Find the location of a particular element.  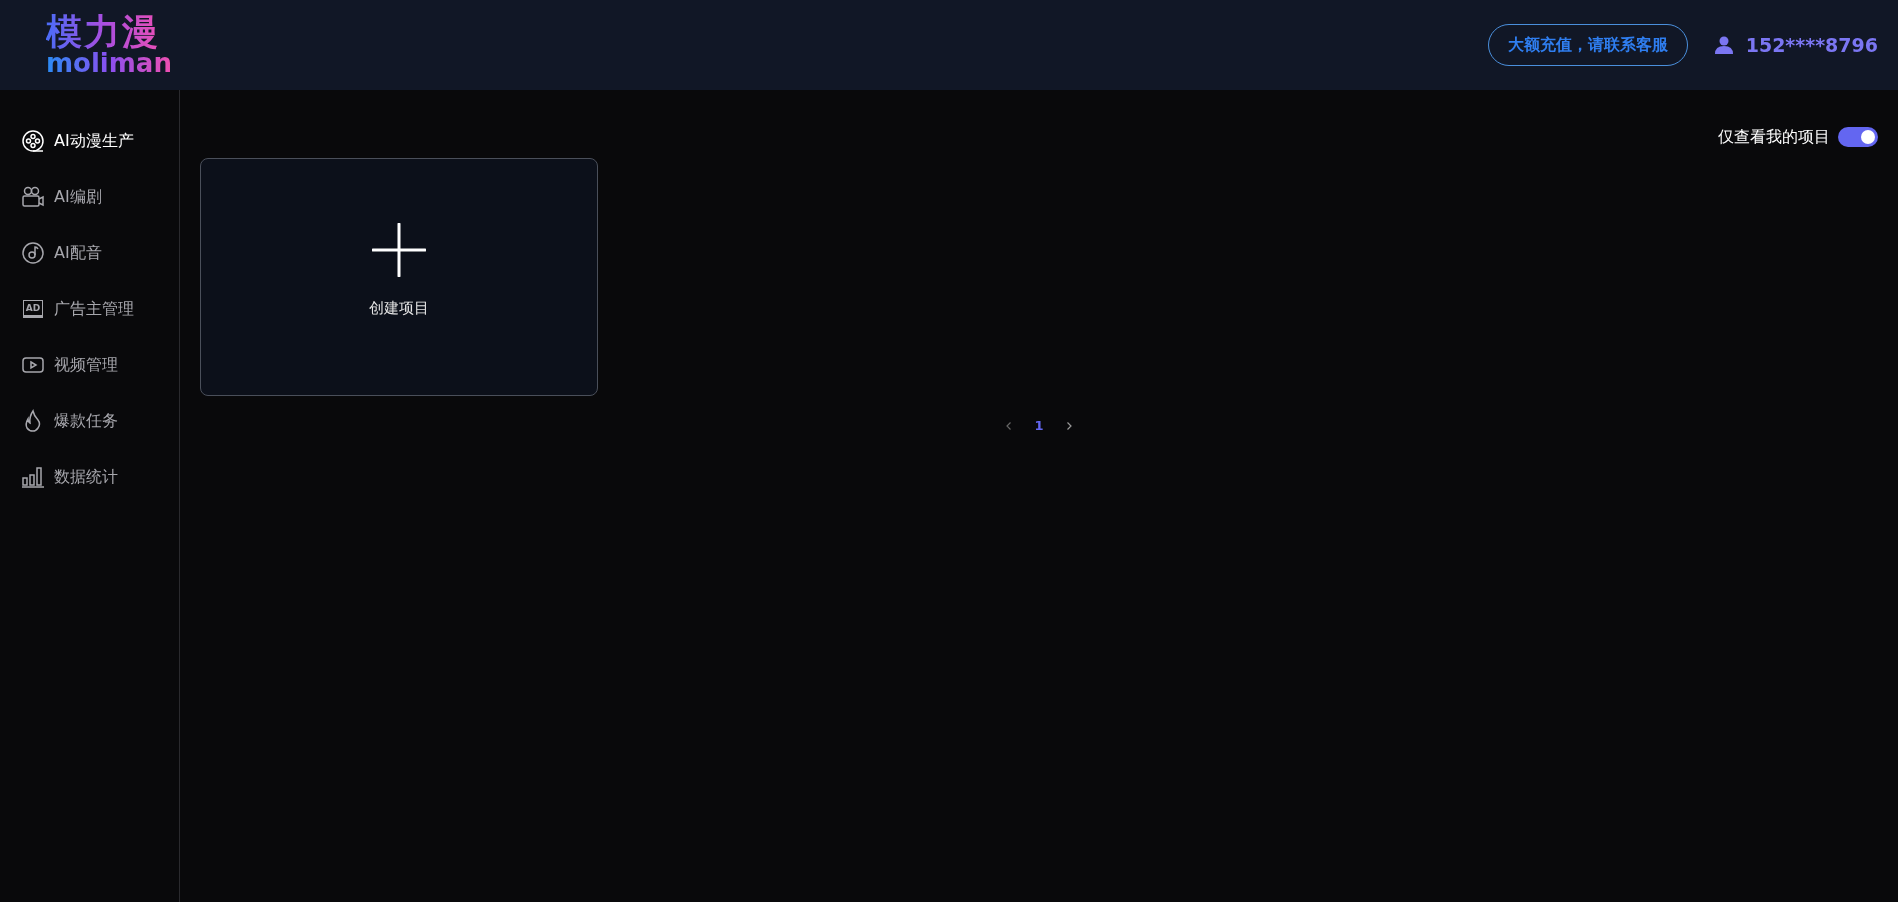

video-camera-icon is located at coordinates (33, 197).